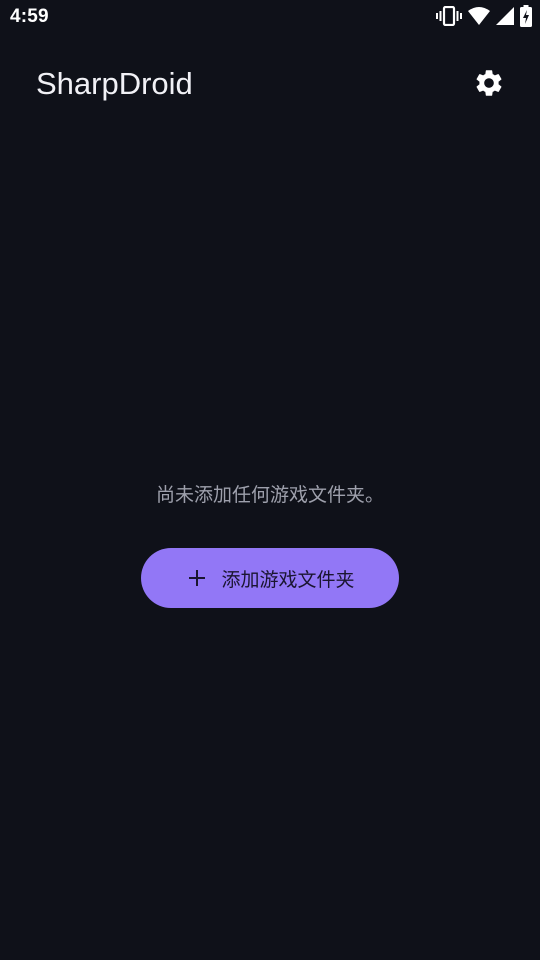  I want to click on status-time: 4:59, so click(29, 16).